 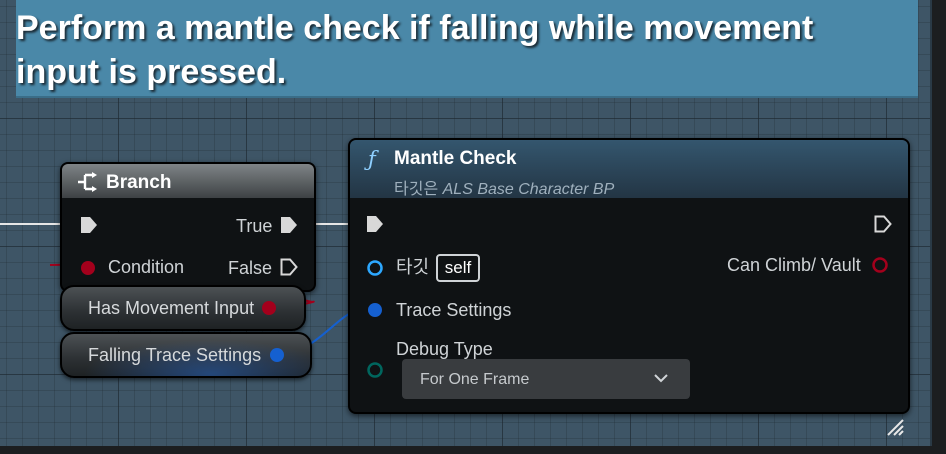 What do you see at coordinates (277, 355) in the screenshot?
I see `falling-trace-settings-pin` at bounding box center [277, 355].